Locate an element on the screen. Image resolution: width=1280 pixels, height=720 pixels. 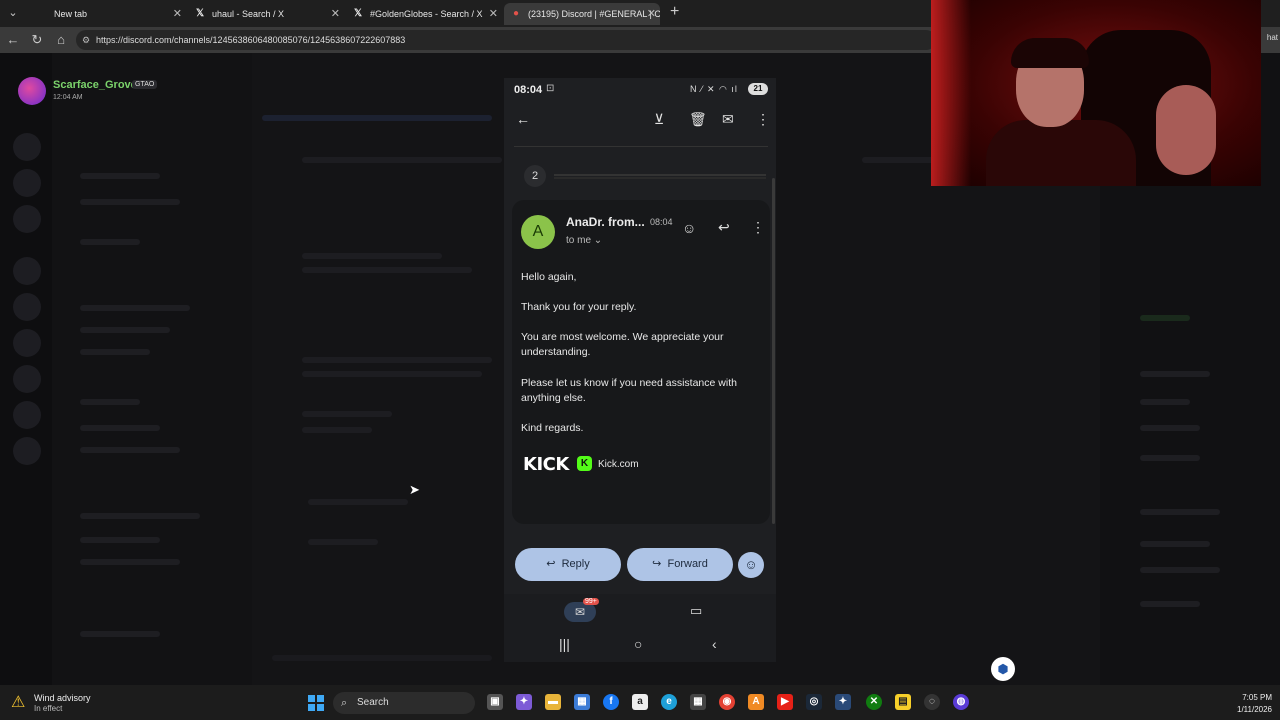
mark-unread-icon: ✉ is located at coordinates (728, 119).